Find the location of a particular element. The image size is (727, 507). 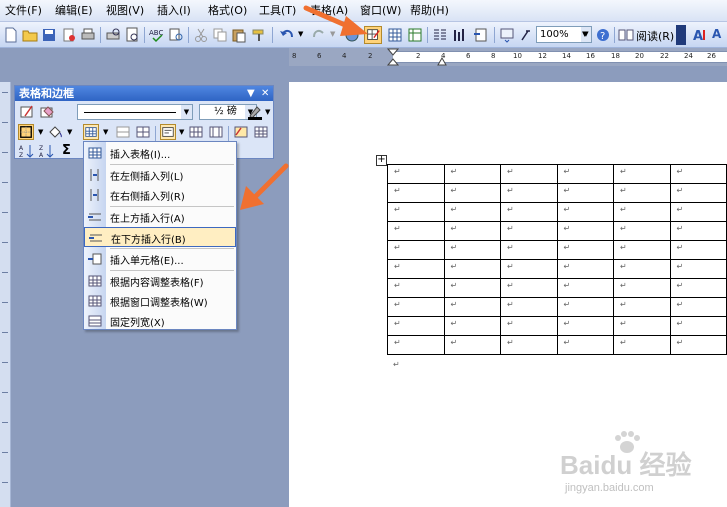

merge-cells-icon is located at coordinates (123, 132).